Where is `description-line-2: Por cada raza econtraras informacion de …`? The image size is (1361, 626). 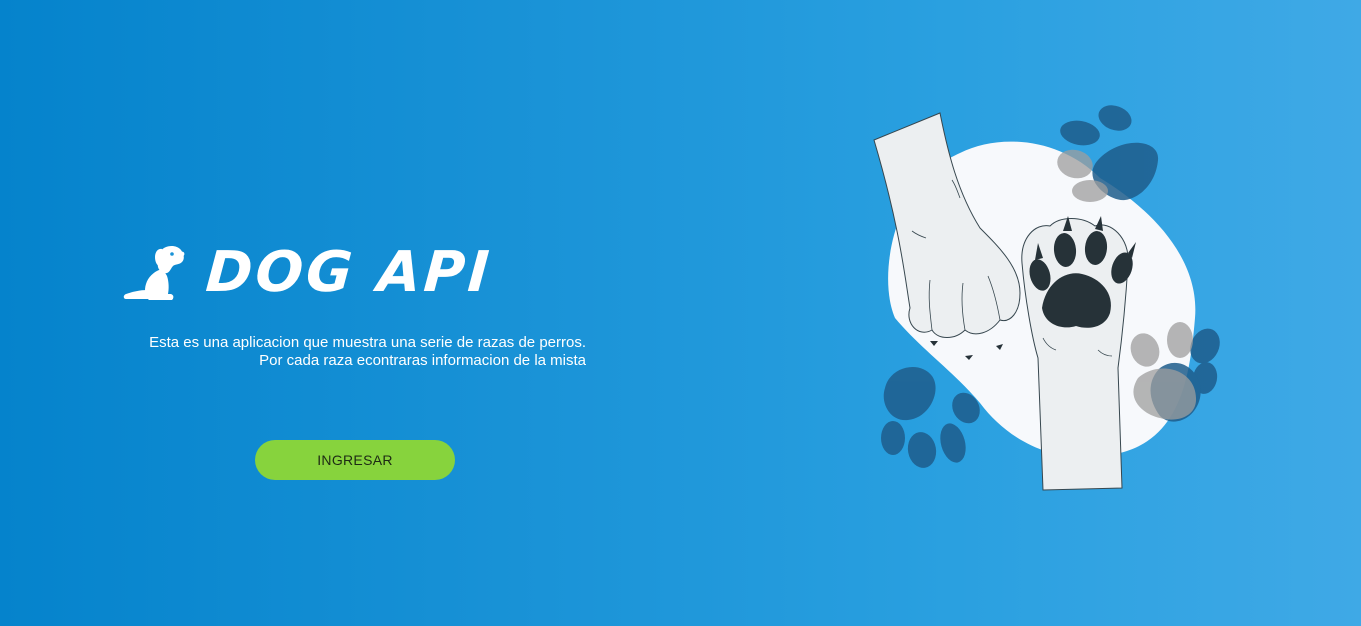 description-line-2: Por cada raza econtraras informacion de … is located at coordinates (422, 360).